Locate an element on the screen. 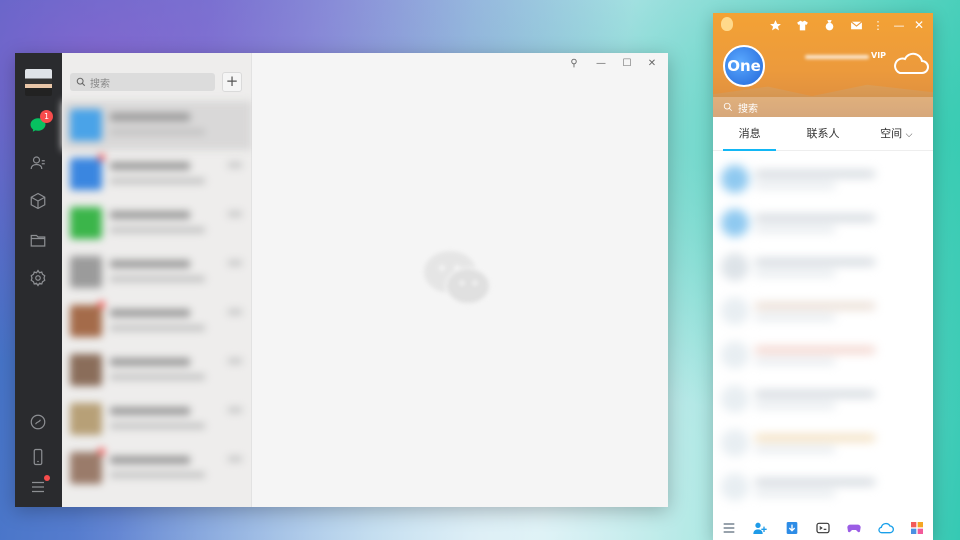  qq-search-input: 搜索 is located at coordinates (823, 107).